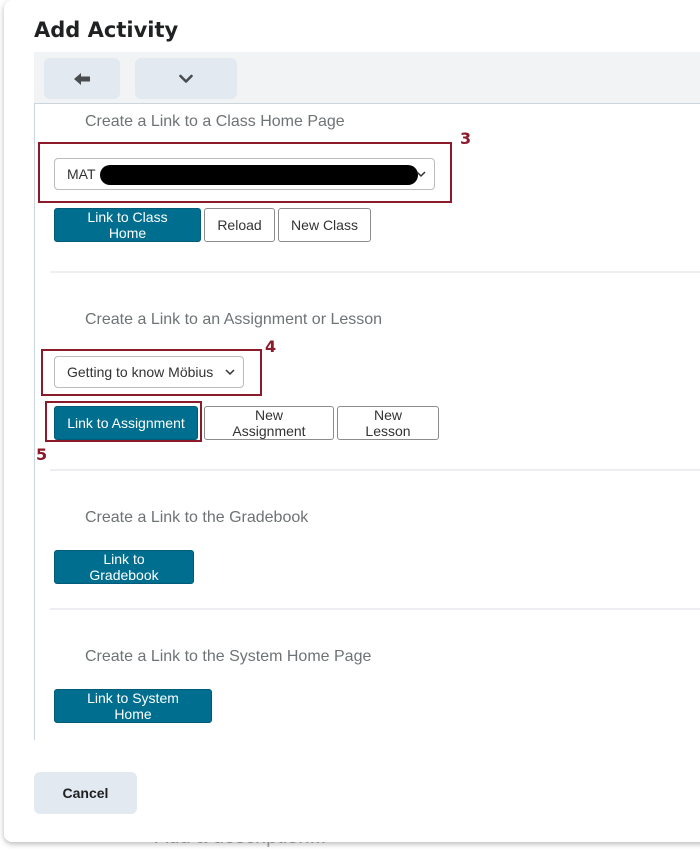 The height and width of the screenshot is (852, 700). Describe the element at coordinates (215, 121) in the screenshot. I see `section-title-class-home: Create a Link to a Class Home Page` at that location.